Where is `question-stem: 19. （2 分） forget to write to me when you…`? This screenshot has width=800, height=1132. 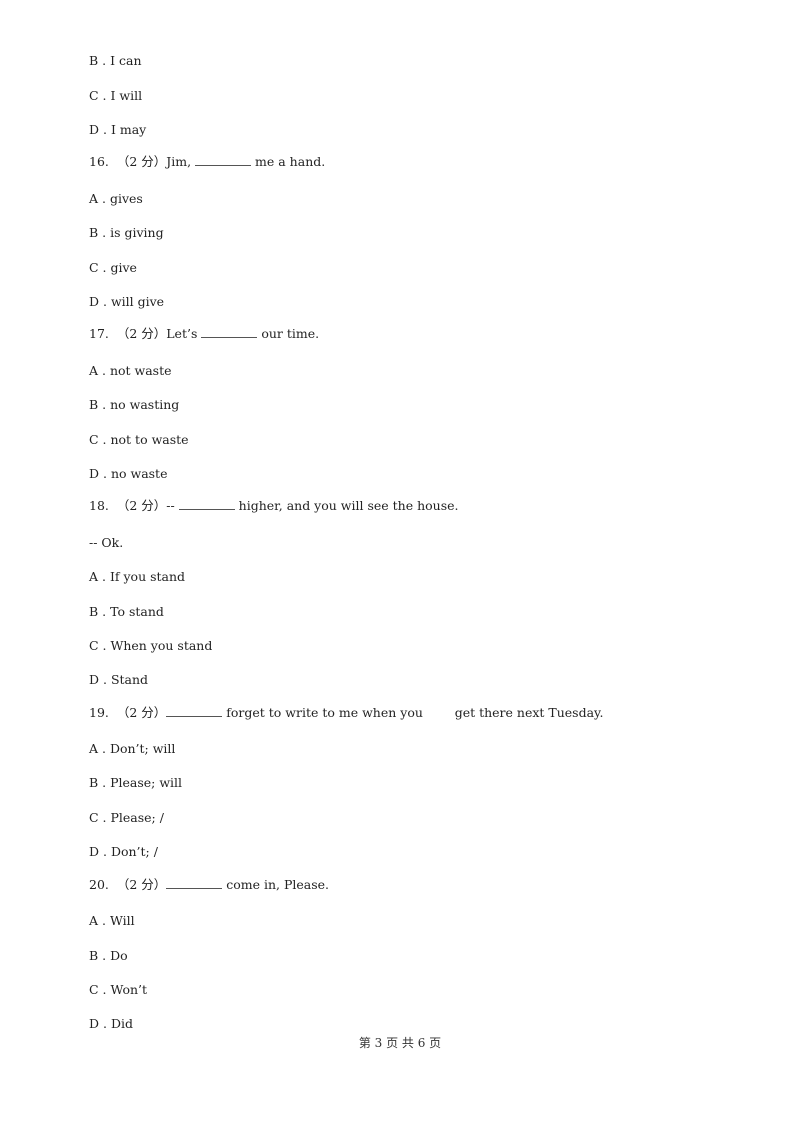
question-stem: 19. （2 分） forget to write to me when you… is located at coordinates (346, 713).